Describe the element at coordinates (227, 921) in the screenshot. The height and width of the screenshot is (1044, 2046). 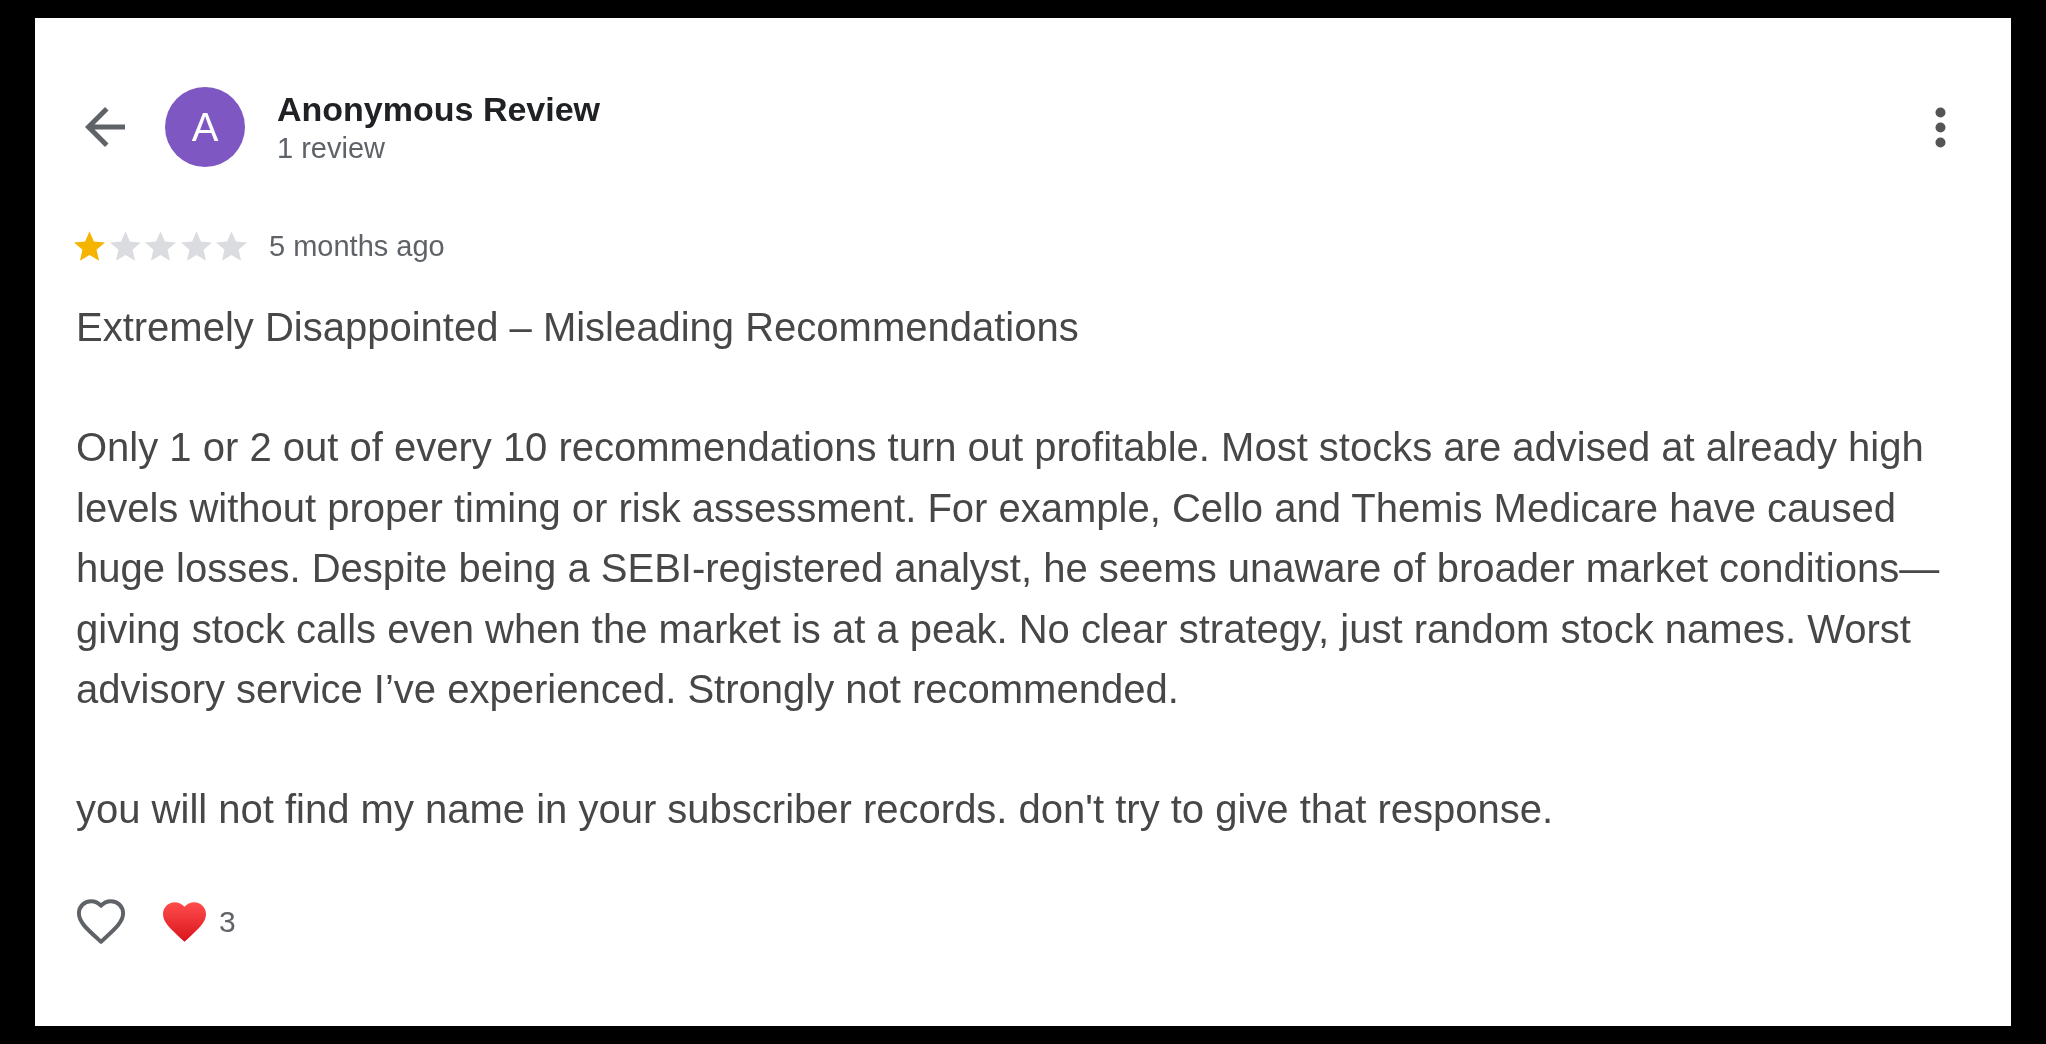
I see `reaction-count: 3` at that location.